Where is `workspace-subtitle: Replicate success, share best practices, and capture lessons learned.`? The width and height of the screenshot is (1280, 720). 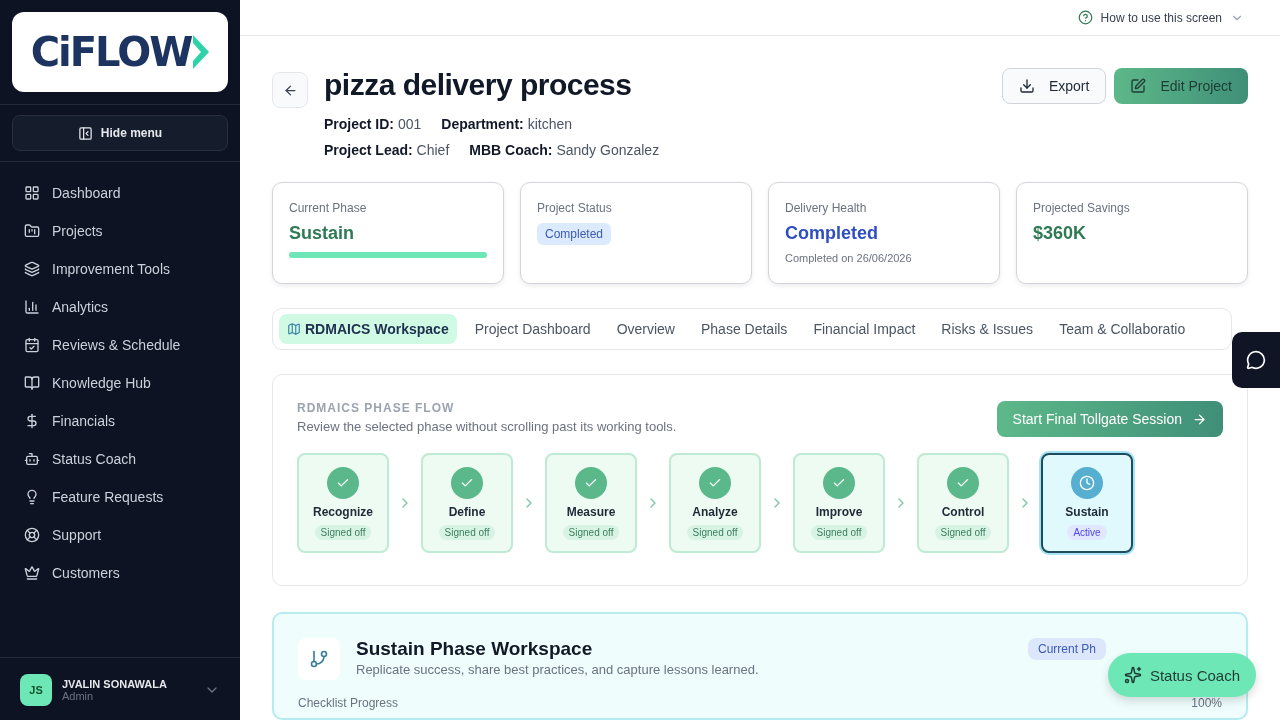 workspace-subtitle: Replicate success, share best practices, and capture lessons learned. is located at coordinates (558, 669).